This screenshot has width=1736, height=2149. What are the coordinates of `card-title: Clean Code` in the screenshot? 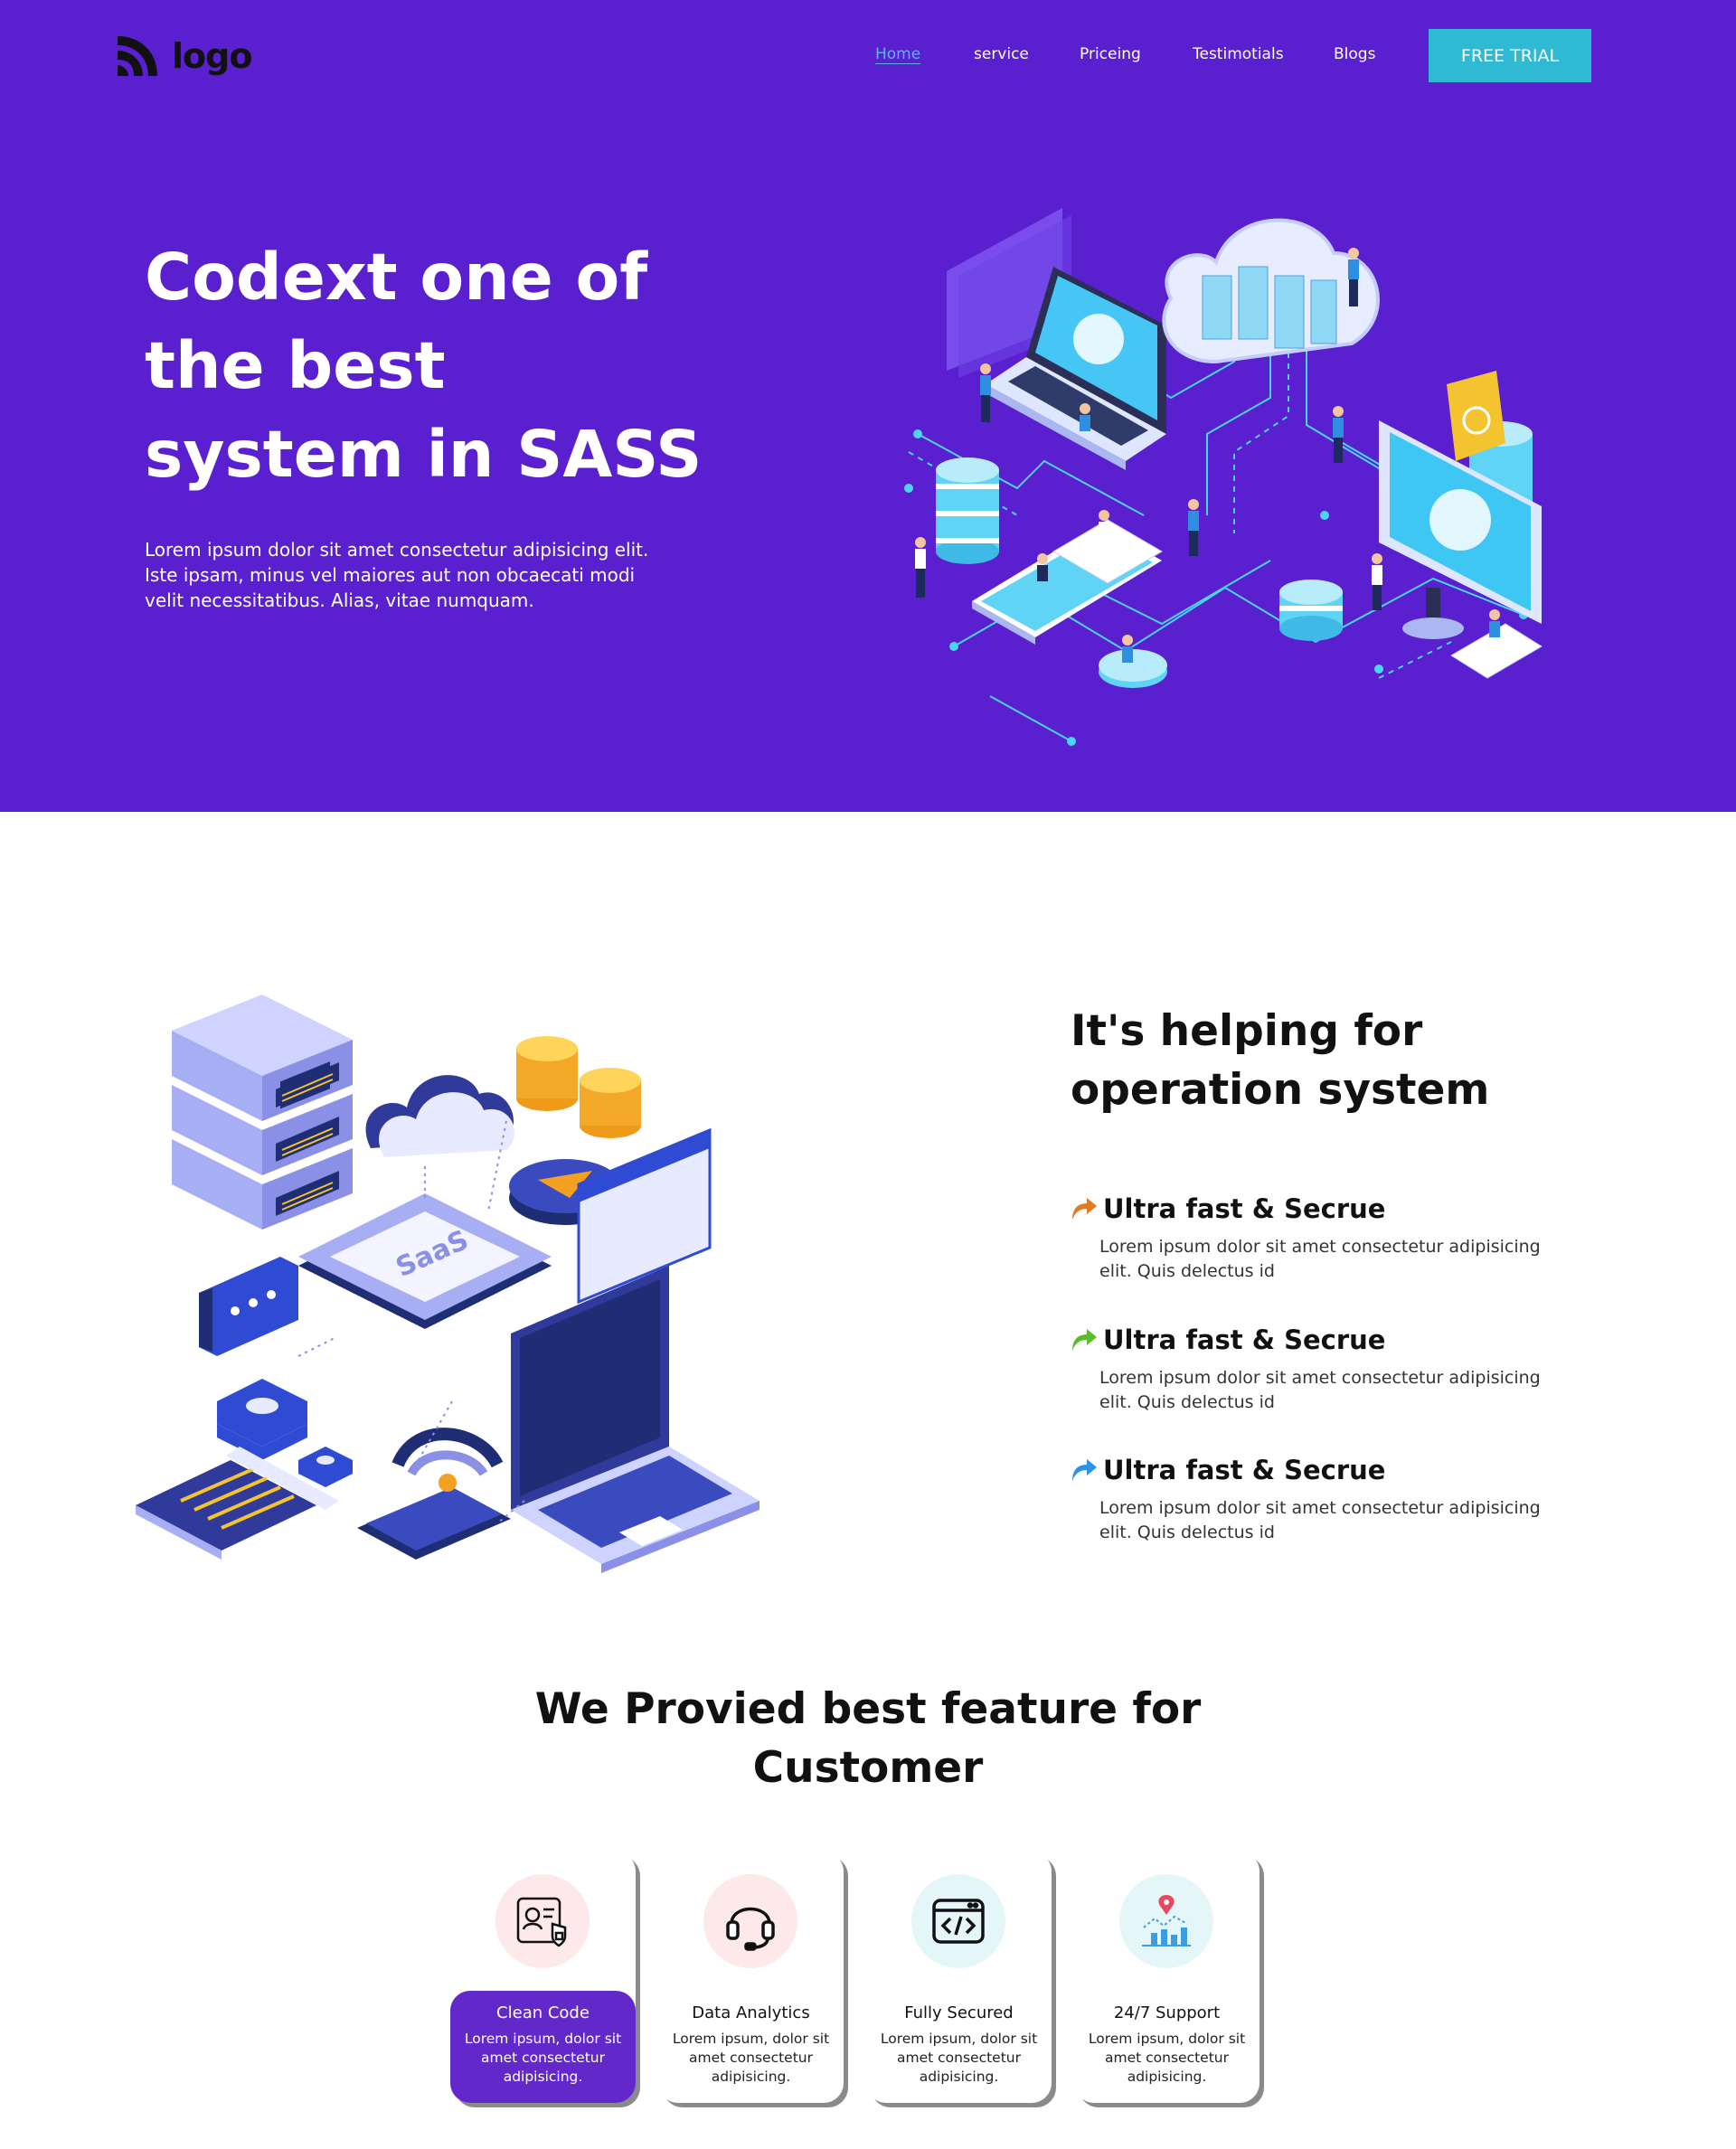 It's located at (543, 2013).